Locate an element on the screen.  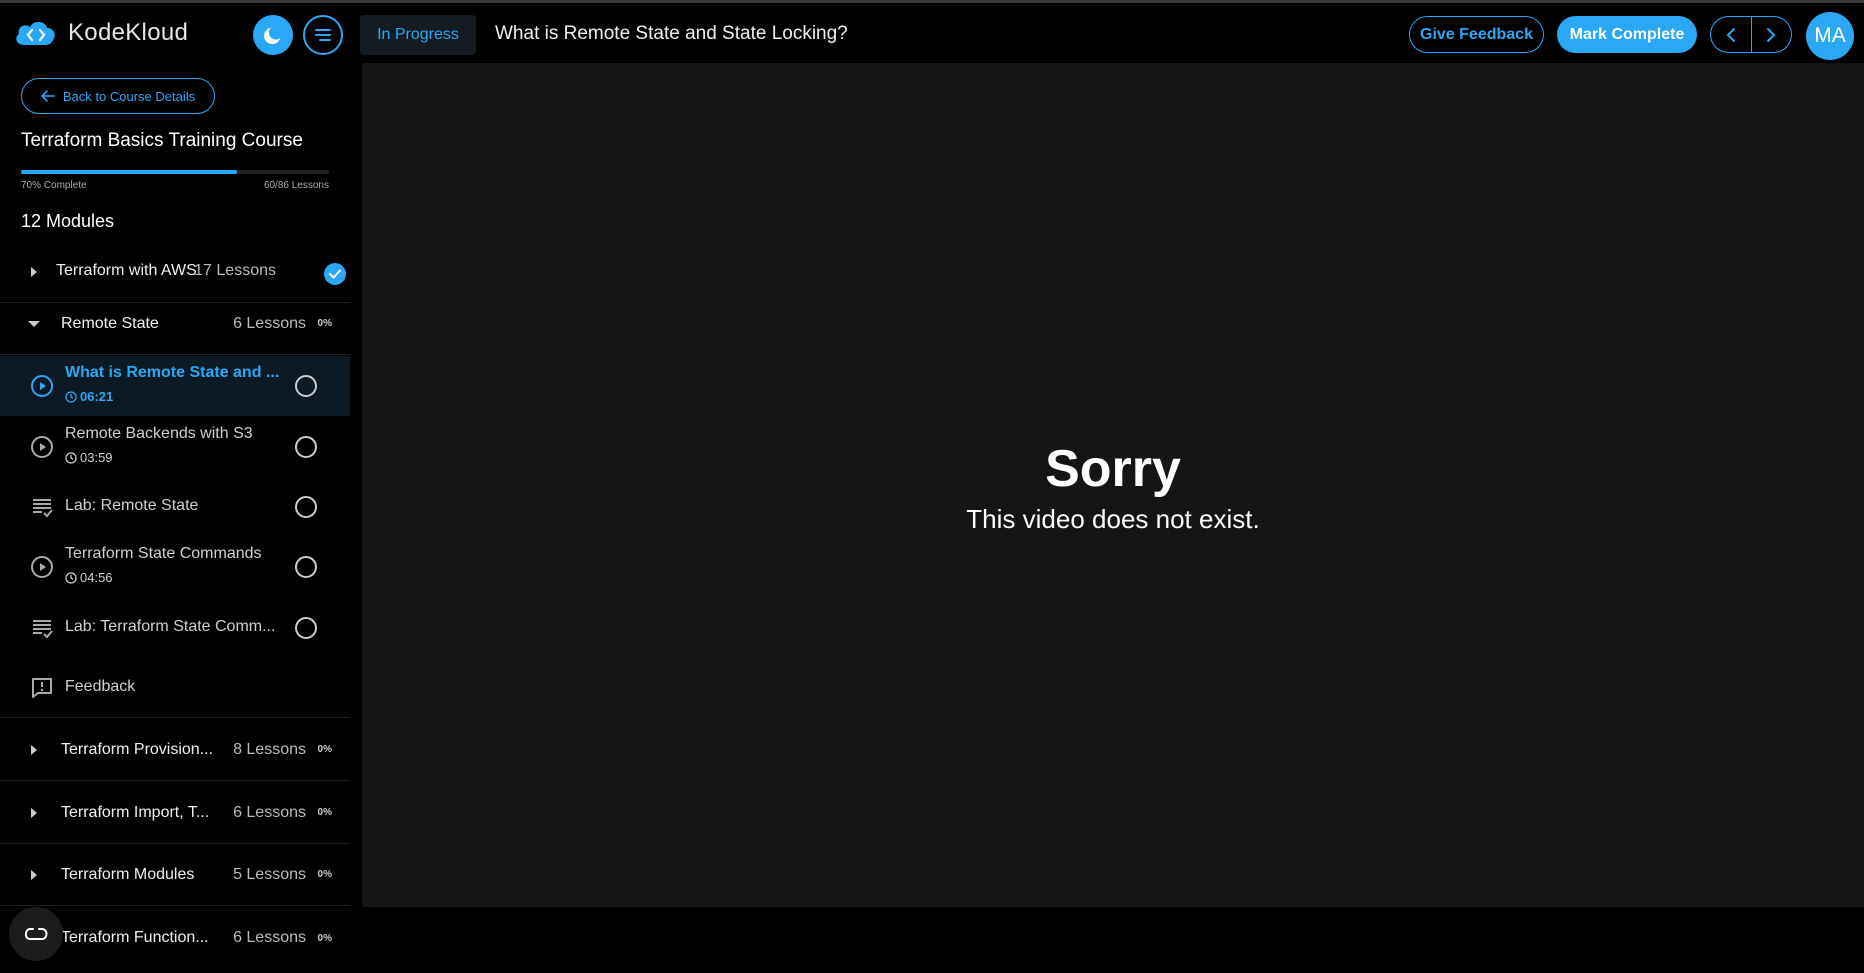
lesson-nav is located at coordinates (1751, 34).